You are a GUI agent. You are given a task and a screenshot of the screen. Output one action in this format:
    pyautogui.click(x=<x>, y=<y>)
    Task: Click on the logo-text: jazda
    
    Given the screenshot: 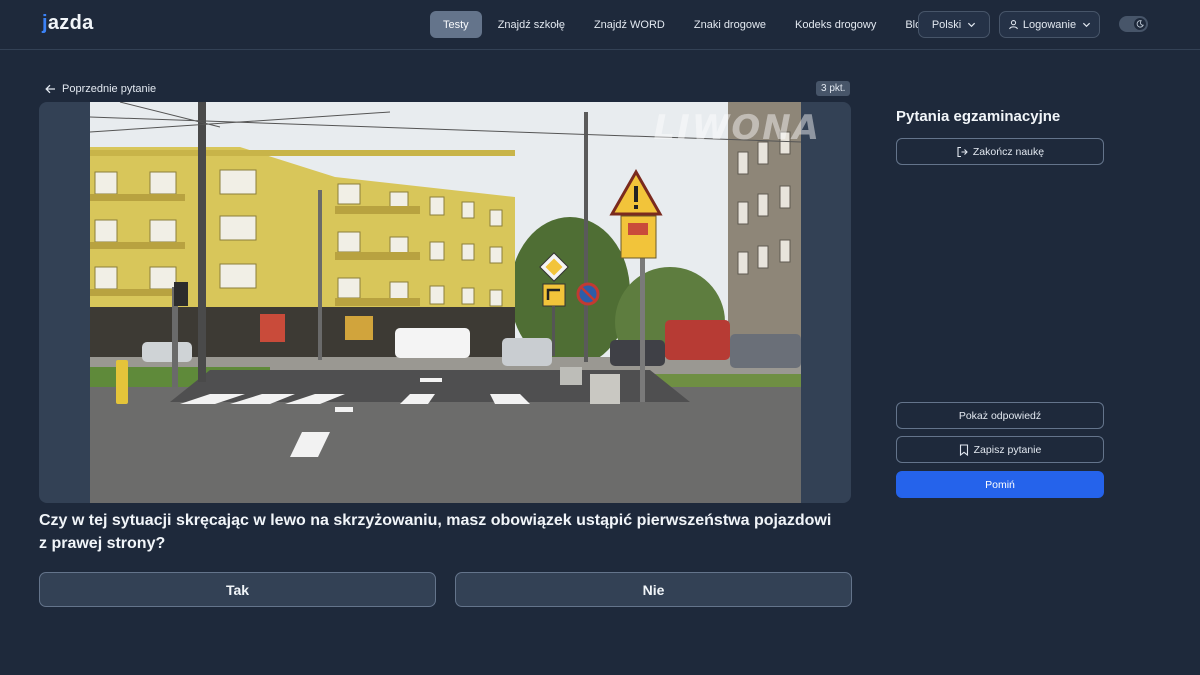 What is the action you would take?
    pyautogui.click(x=68, y=23)
    